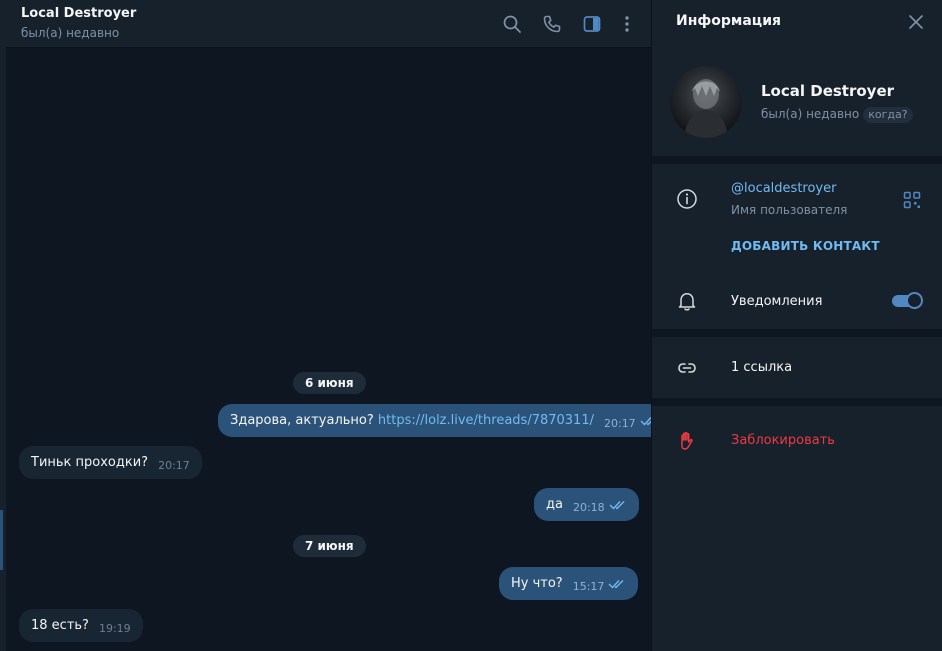 The height and width of the screenshot is (651, 942). What do you see at coordinates (569, 584) in the screenshot?
I see `message-outgoing: Ну что? 15:17` at bounding box center [569, 584].